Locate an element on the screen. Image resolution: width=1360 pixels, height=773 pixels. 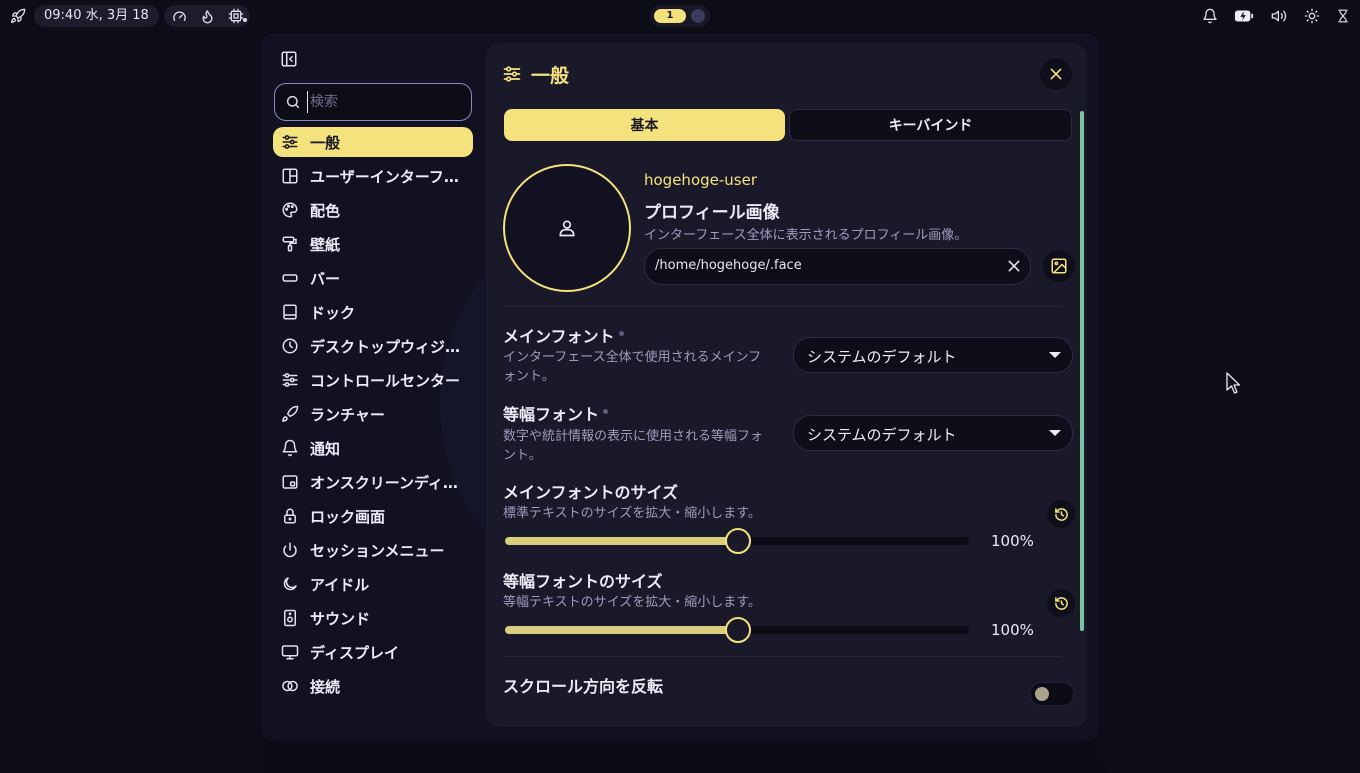
main-font-size-description: 標準テキストのサイズを拡大・縮小します。 is located at coordinates (632, 513).